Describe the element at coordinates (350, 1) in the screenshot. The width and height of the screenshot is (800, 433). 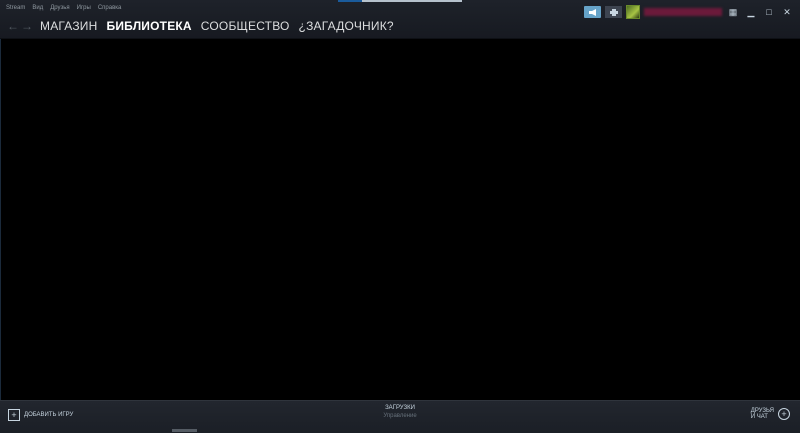
I see `tab-indicator` at that location.